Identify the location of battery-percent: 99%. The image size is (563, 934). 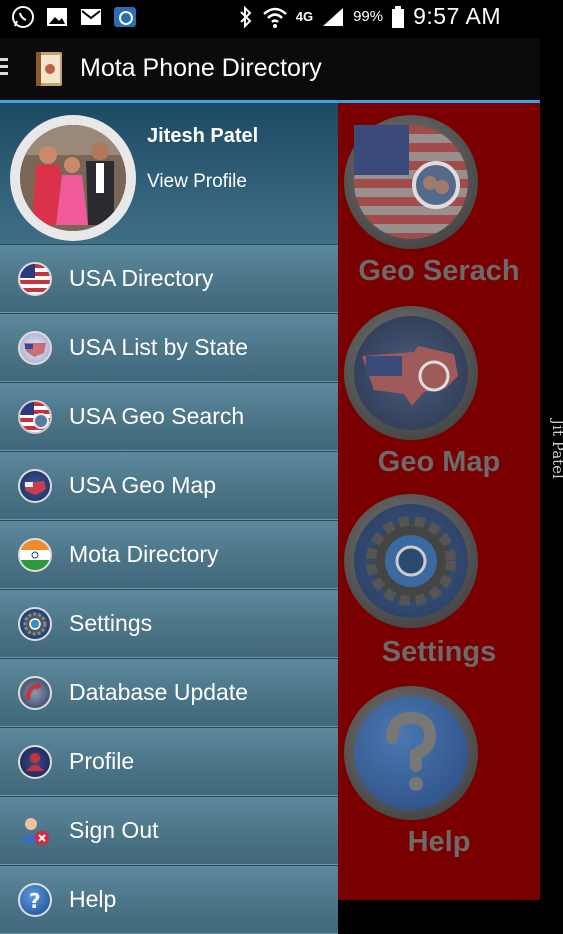
(368, 16).